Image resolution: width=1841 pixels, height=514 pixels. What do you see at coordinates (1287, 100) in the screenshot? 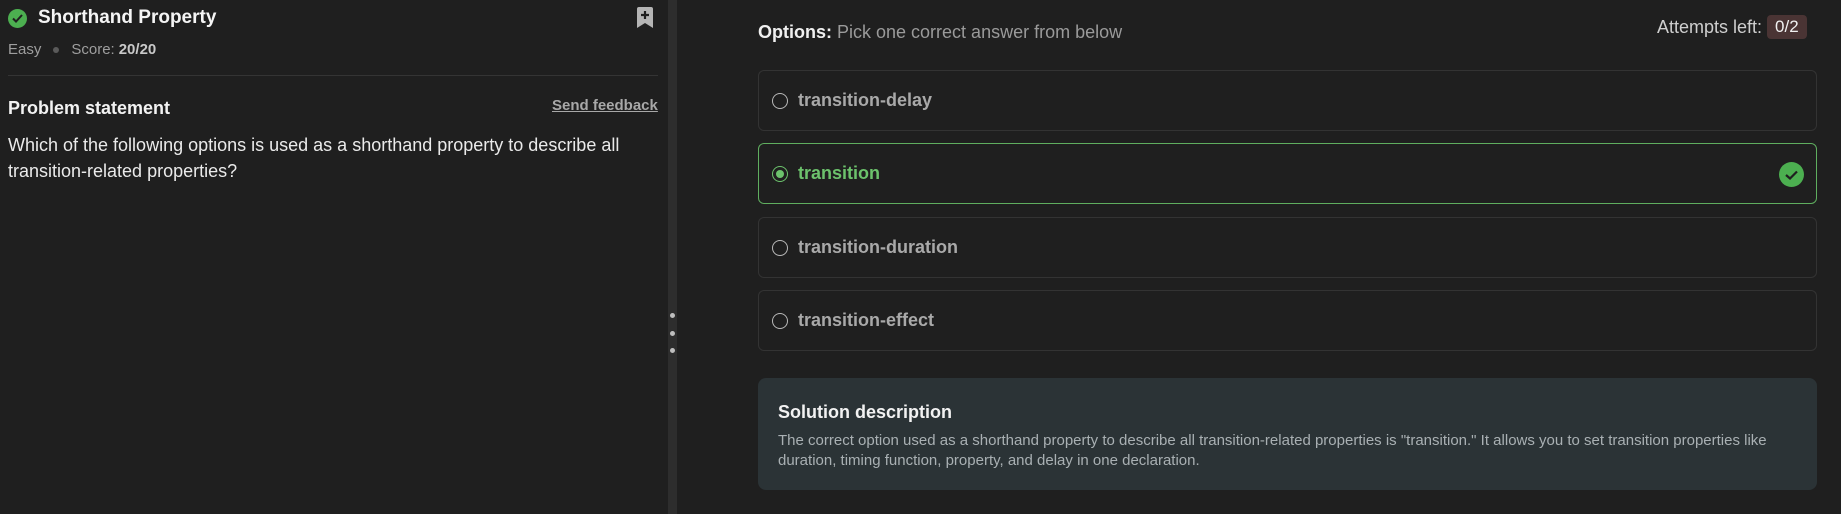
I see `option-transition-delay: transition-delay` at bounding box center [1287, 100].